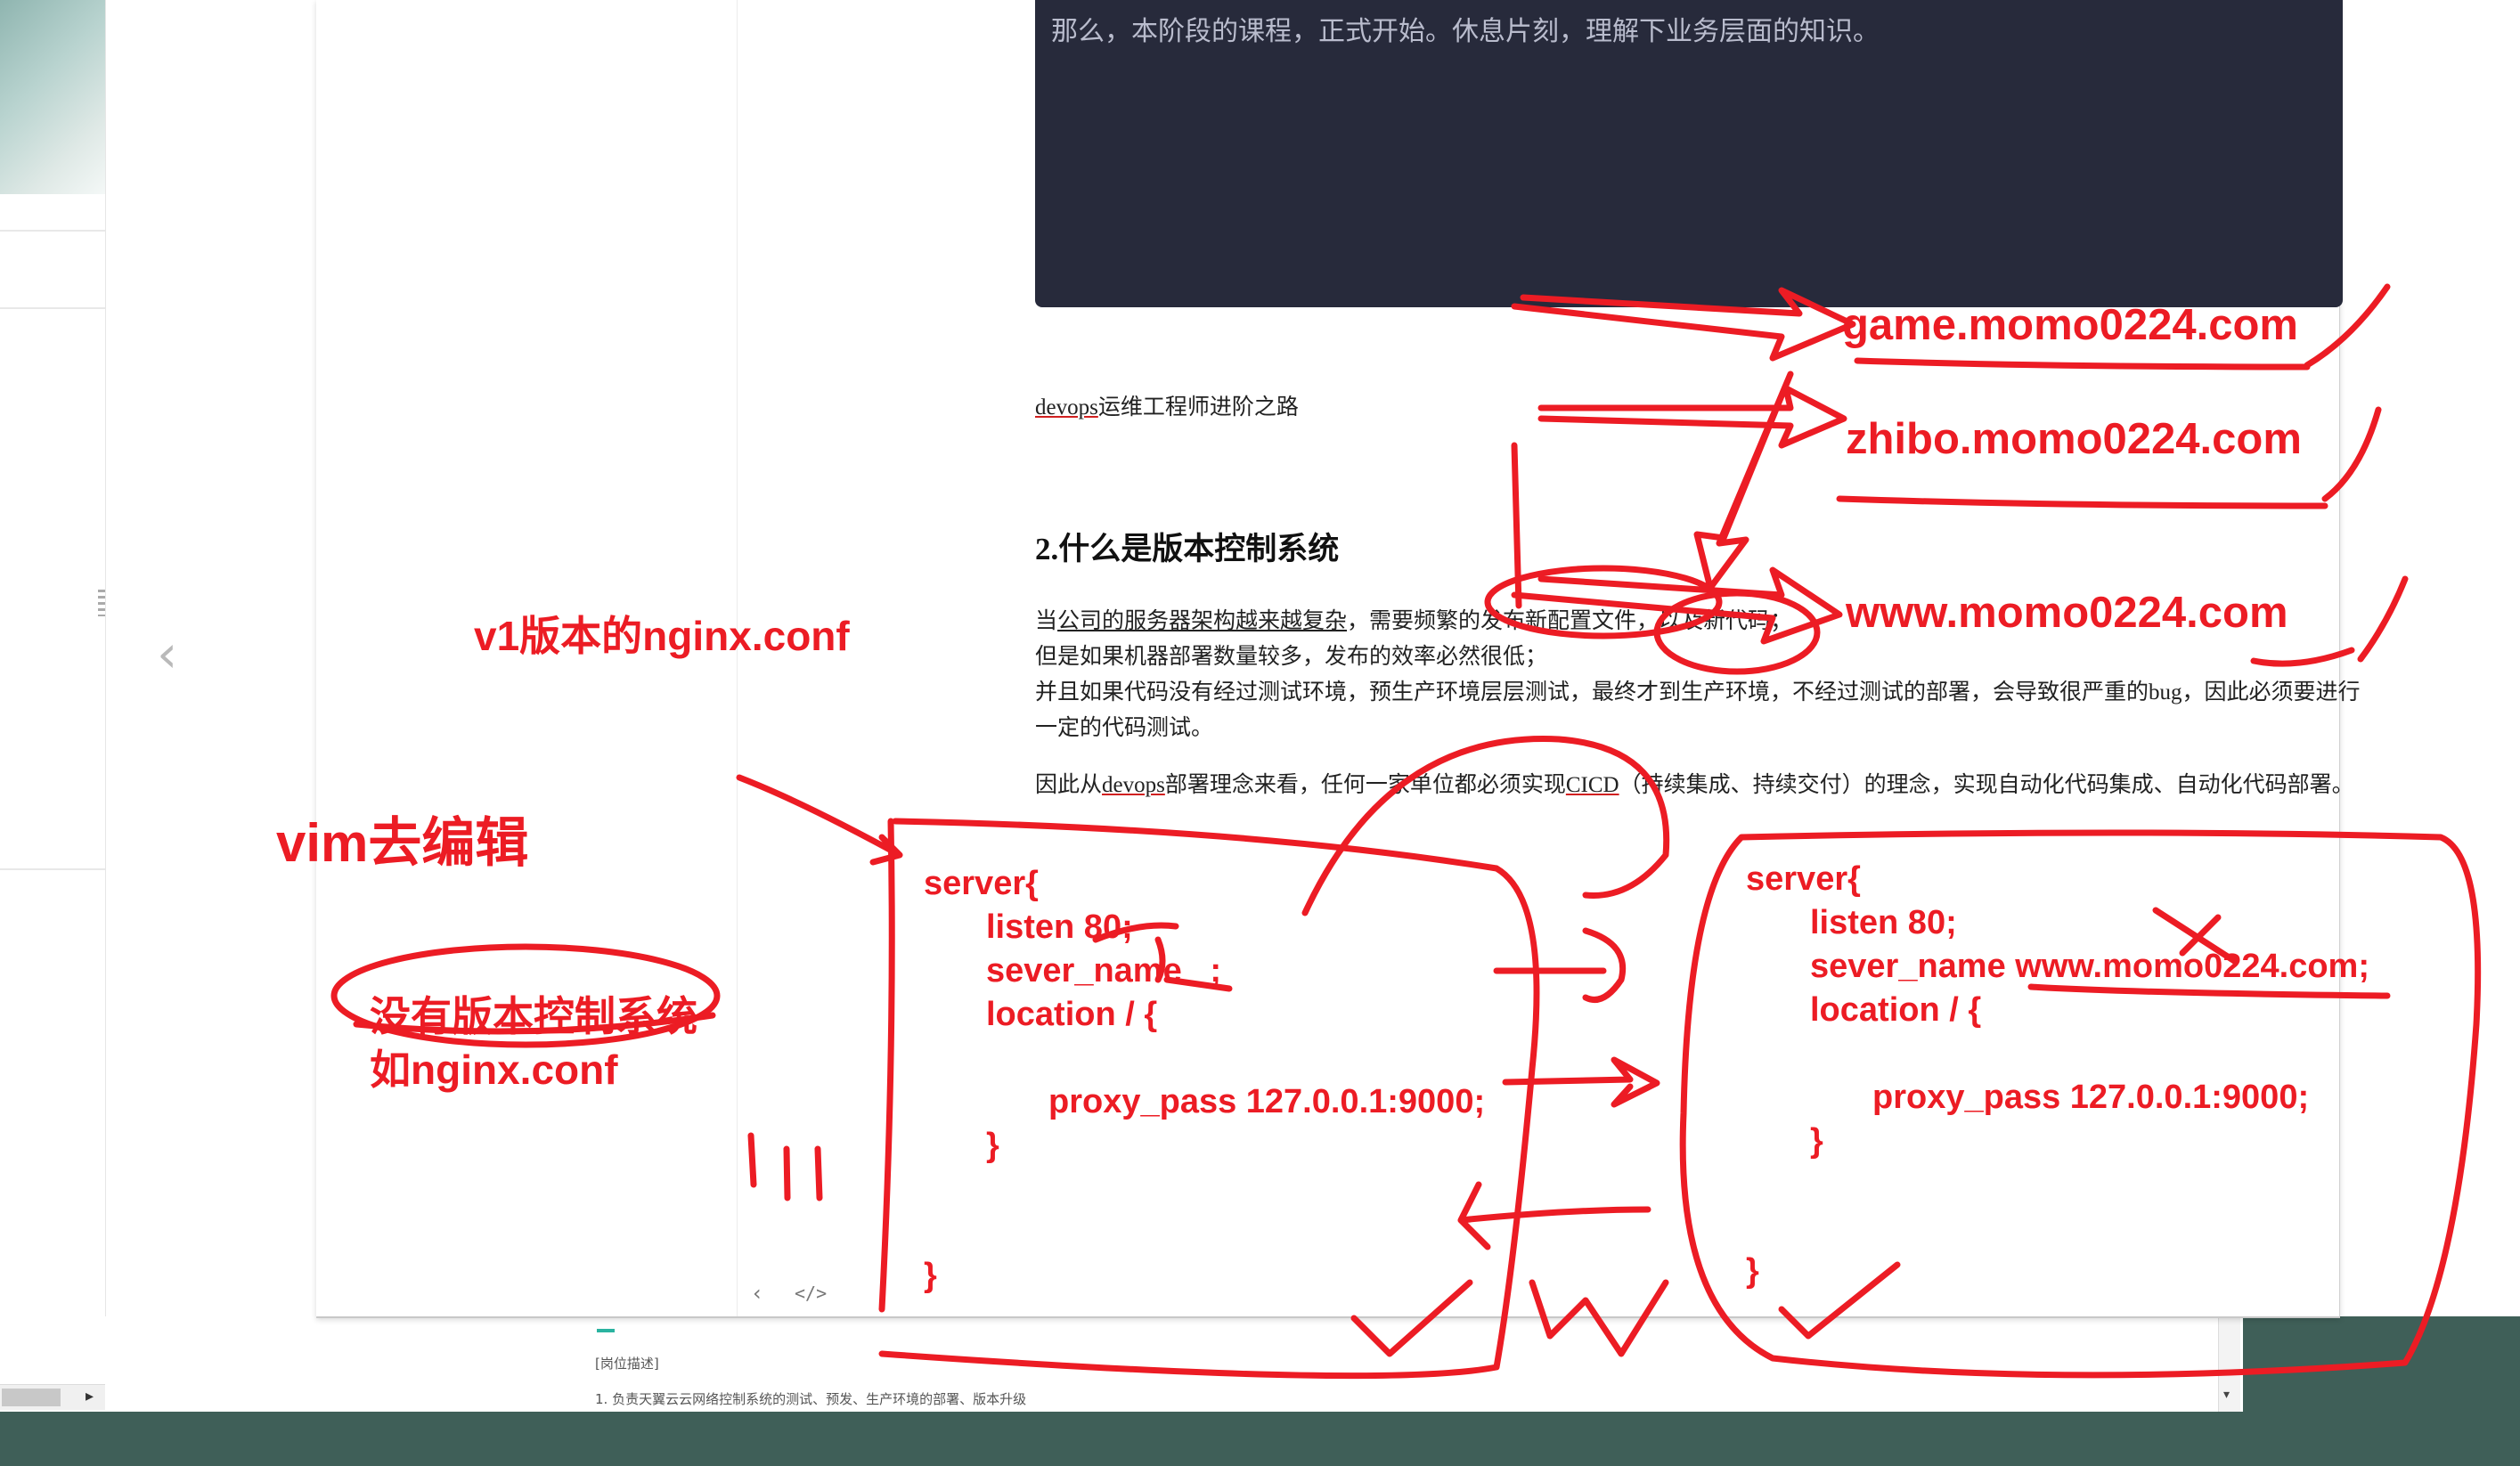 Image resolution: width=2520 pixels, height=1466 pixels. I want to click on quote-text: 那么，本阶段的课程，正式开始。休息片刻，理解下业务层面的知识。, so click(1466, 31).